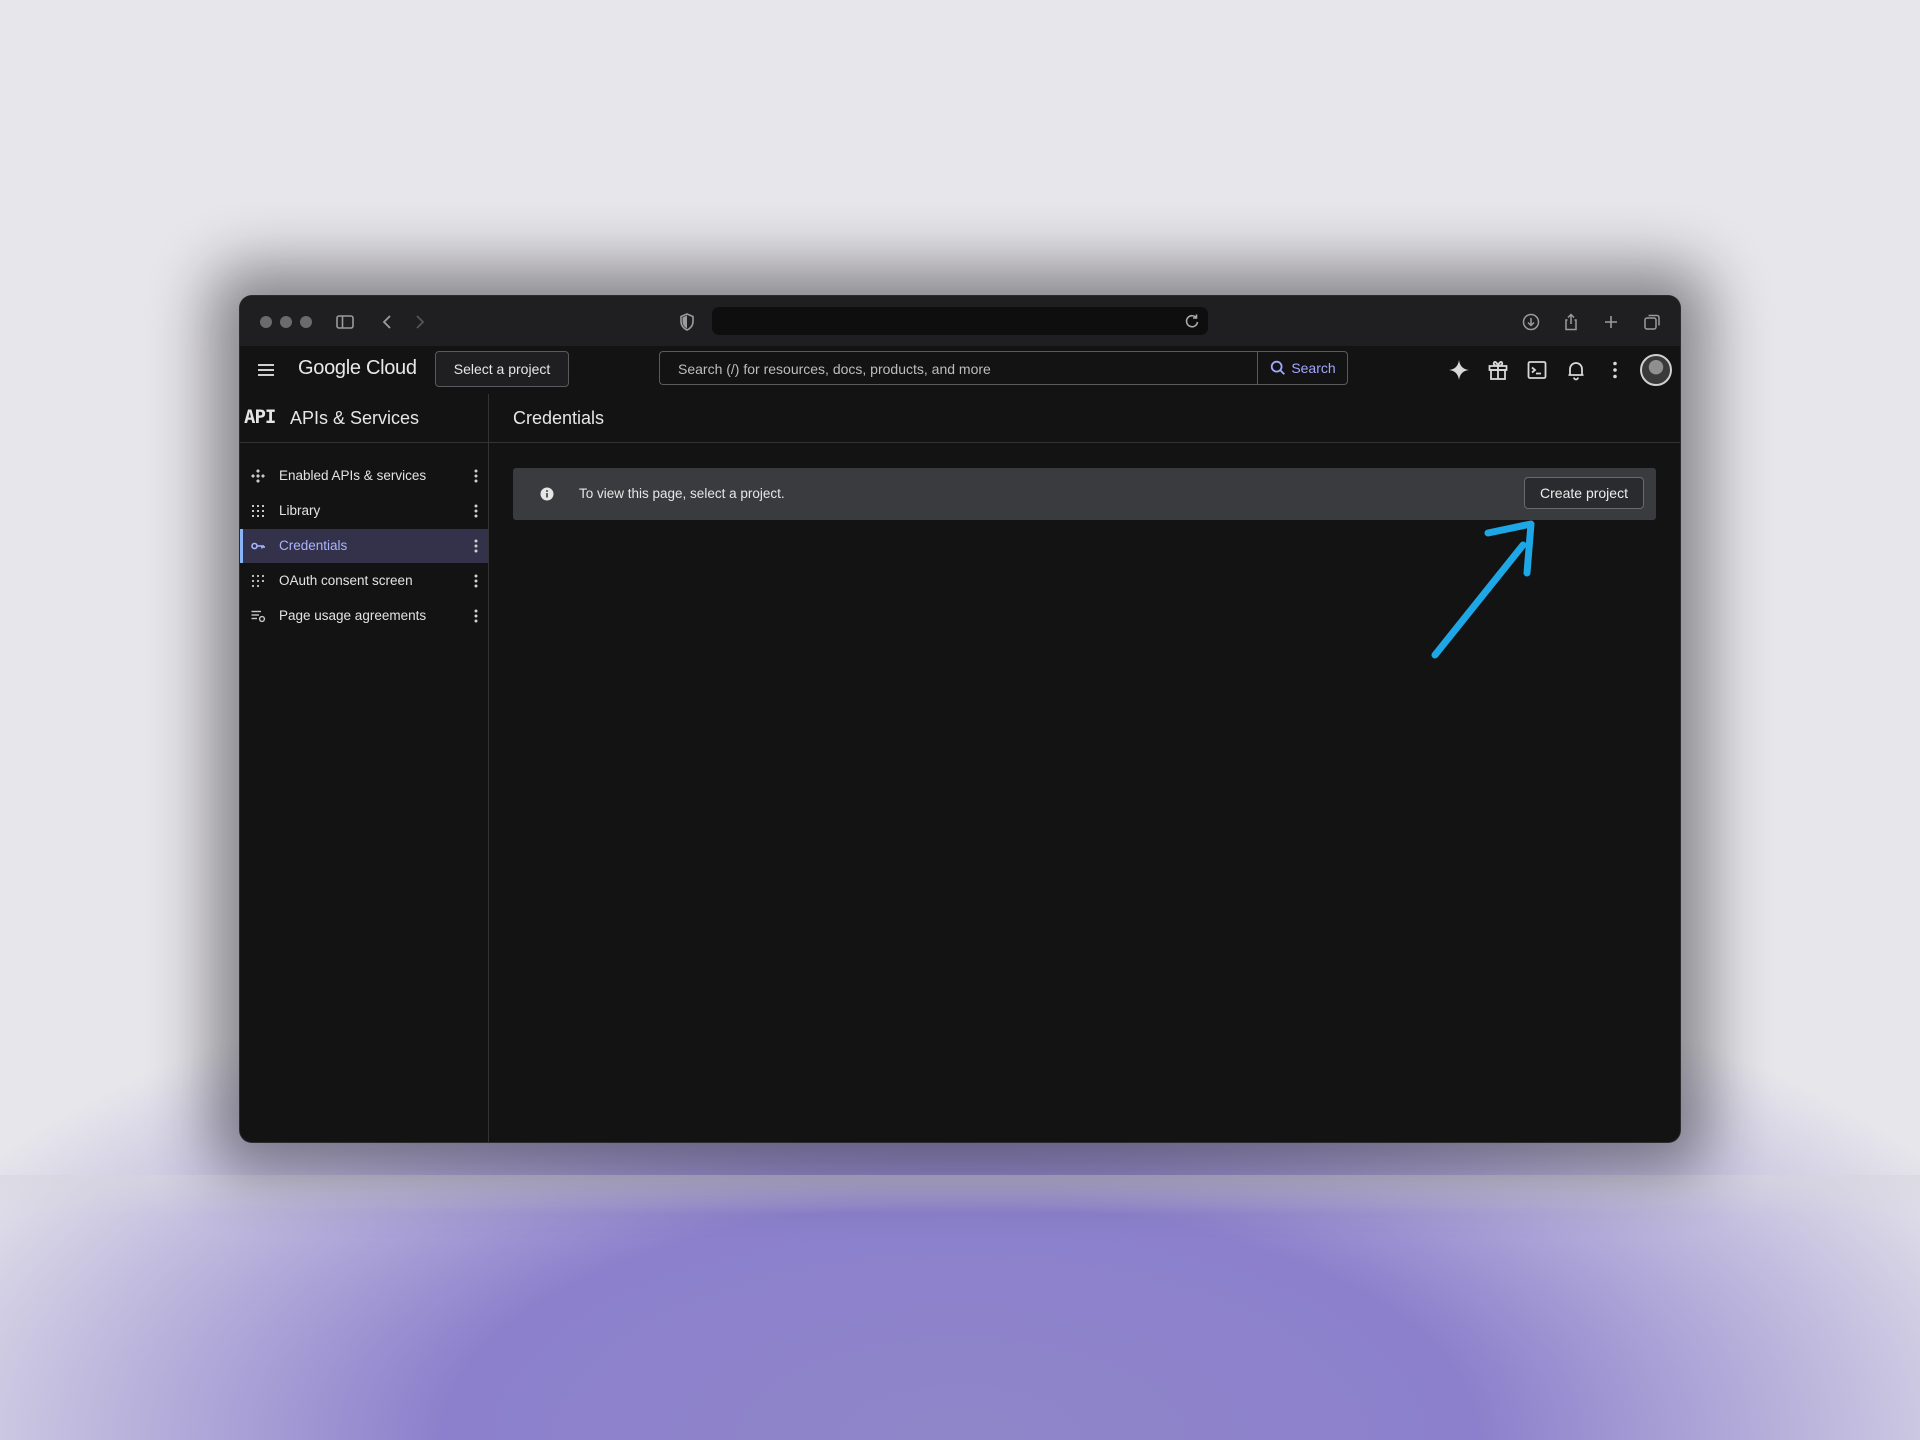  What do you see at coordinates (300, 510) in the screenshot?
I see `sidebar-item-label: Library` at bounding box center [300, 510].